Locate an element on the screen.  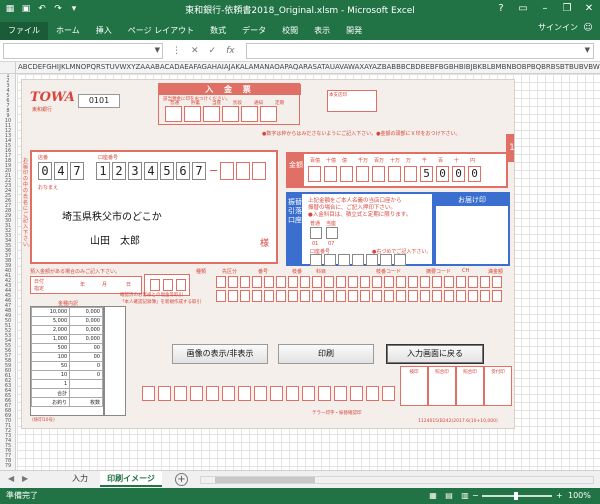
back-to-input-button: 入力画面に戻る is located at coordinates (435, 354).